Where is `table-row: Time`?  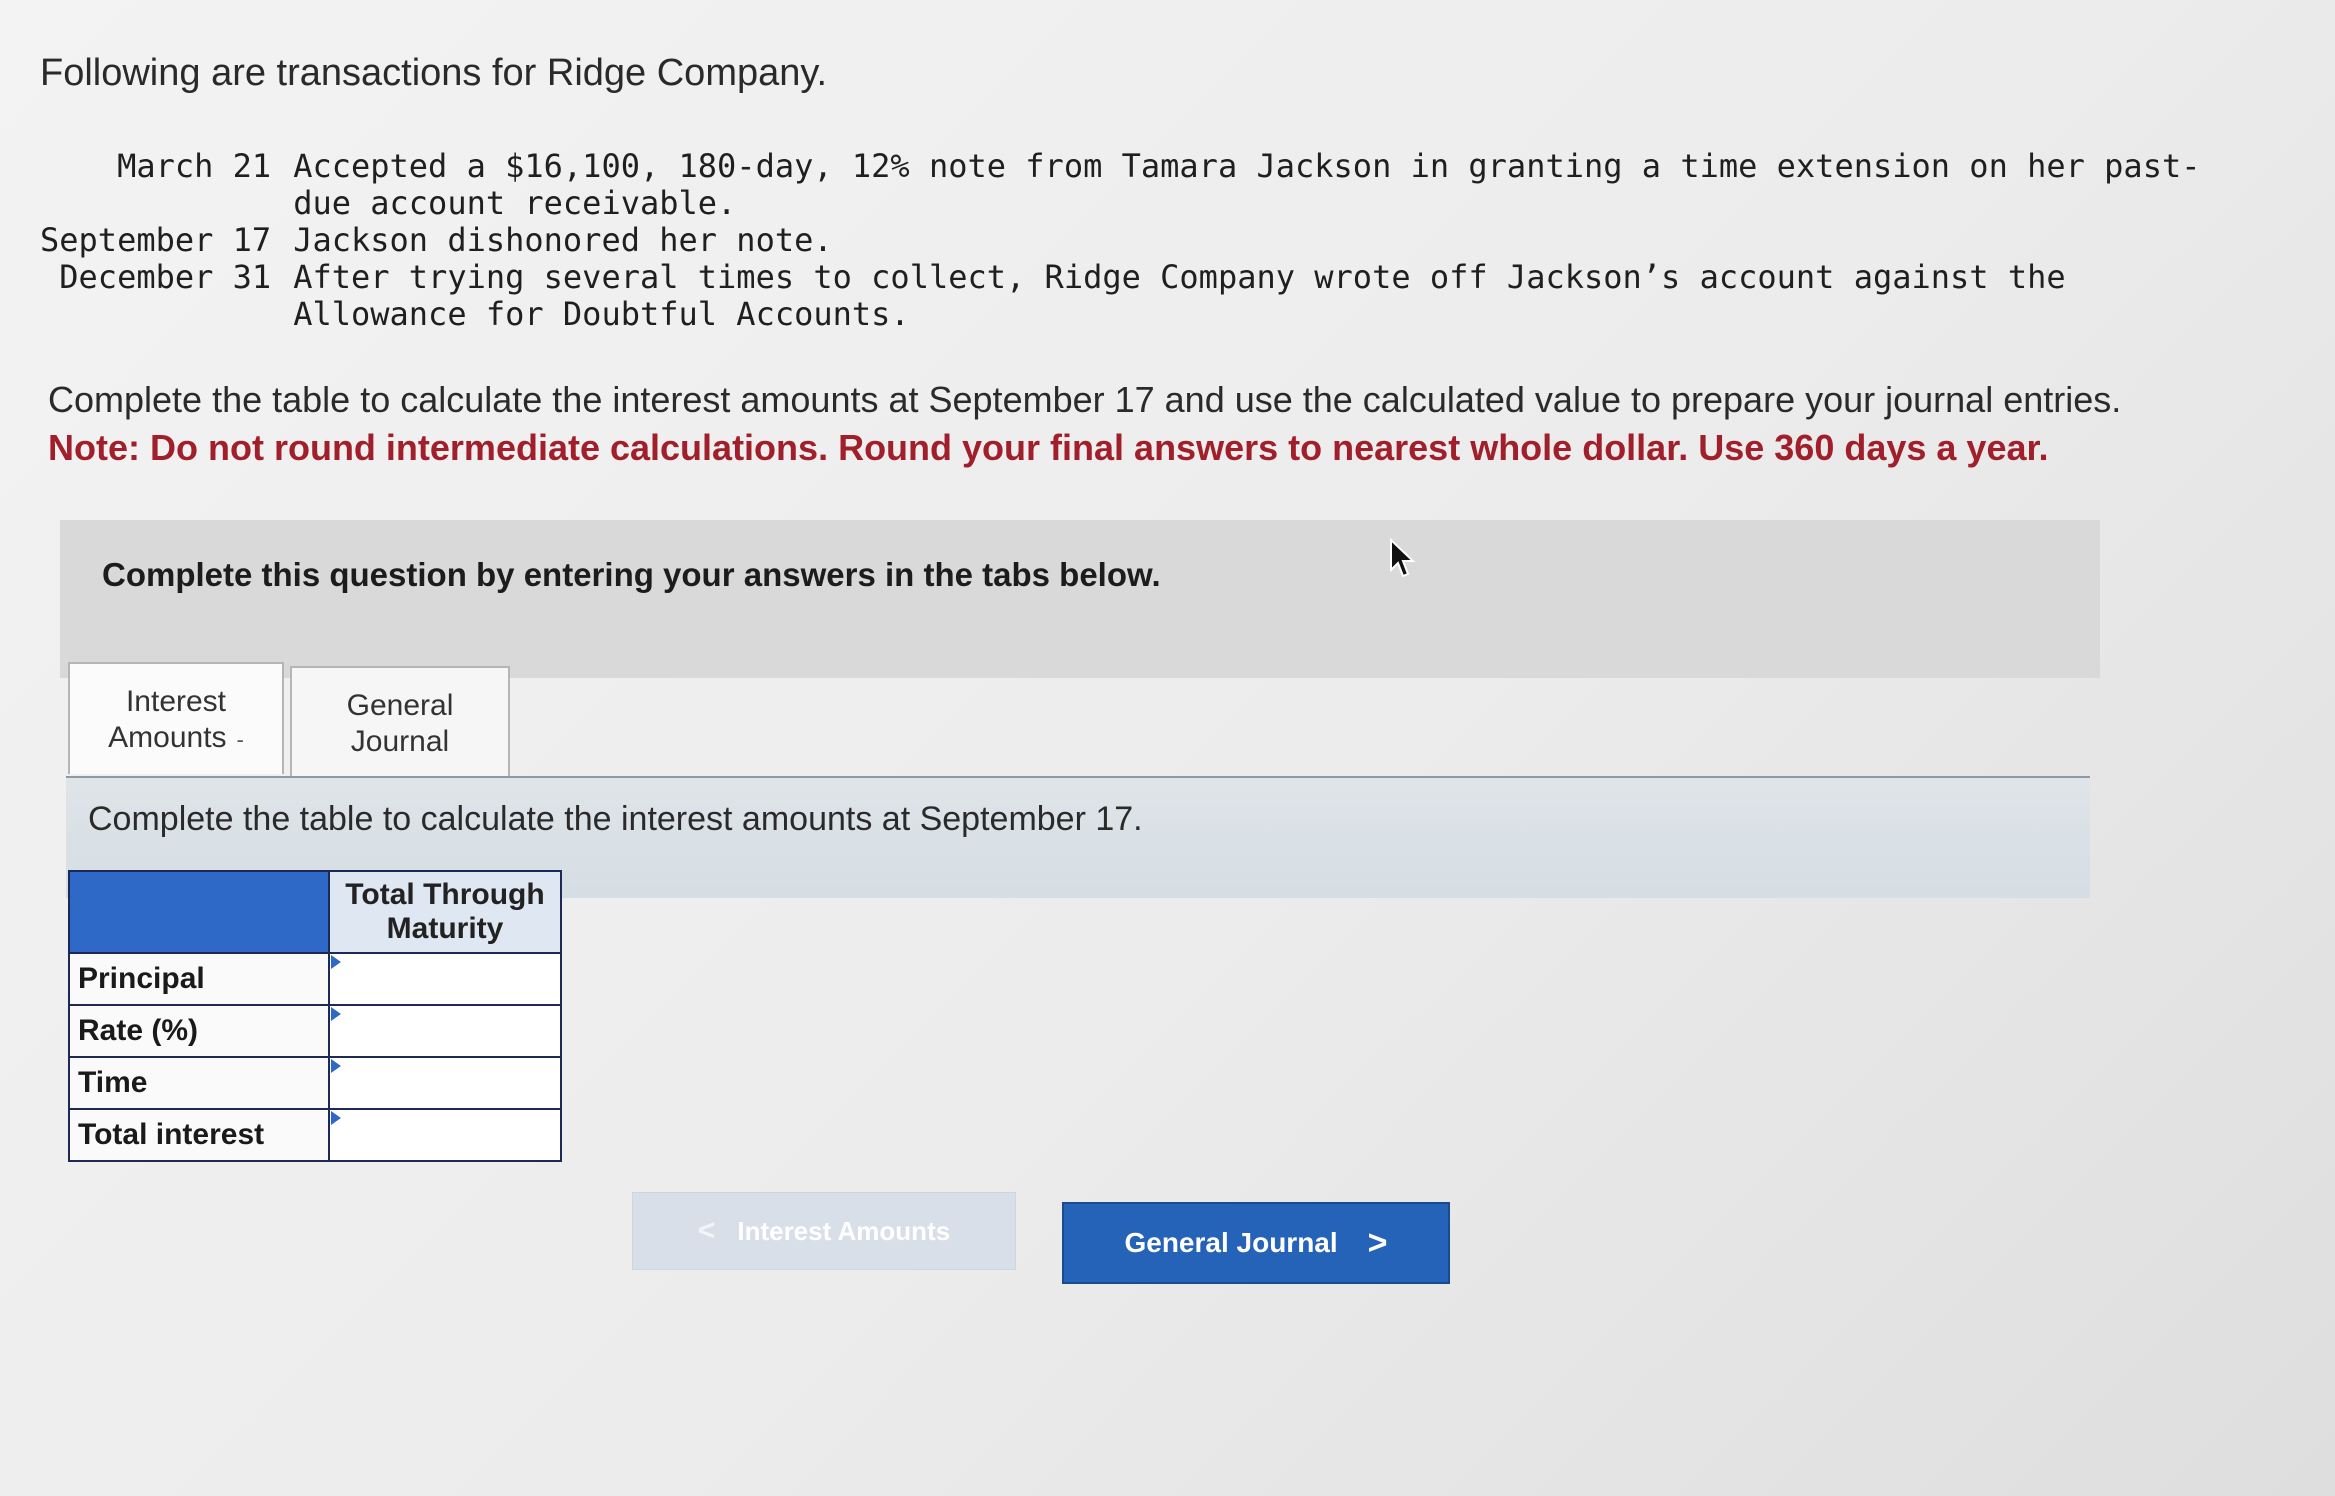
table-row: Time is located at coordinates (315, 1083).